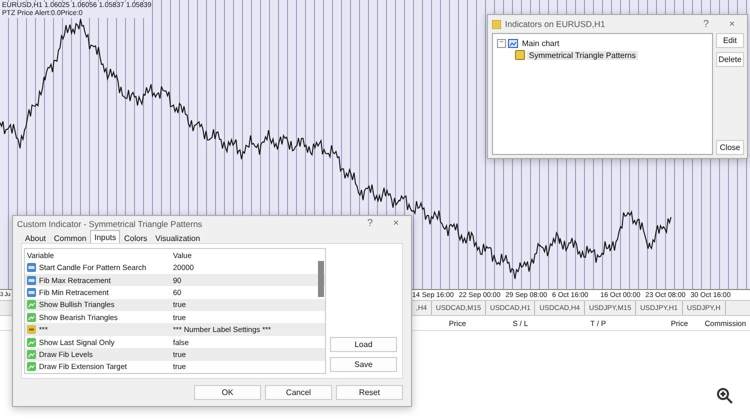  I want to click on tree-item: Main chart, so click(541, 43).